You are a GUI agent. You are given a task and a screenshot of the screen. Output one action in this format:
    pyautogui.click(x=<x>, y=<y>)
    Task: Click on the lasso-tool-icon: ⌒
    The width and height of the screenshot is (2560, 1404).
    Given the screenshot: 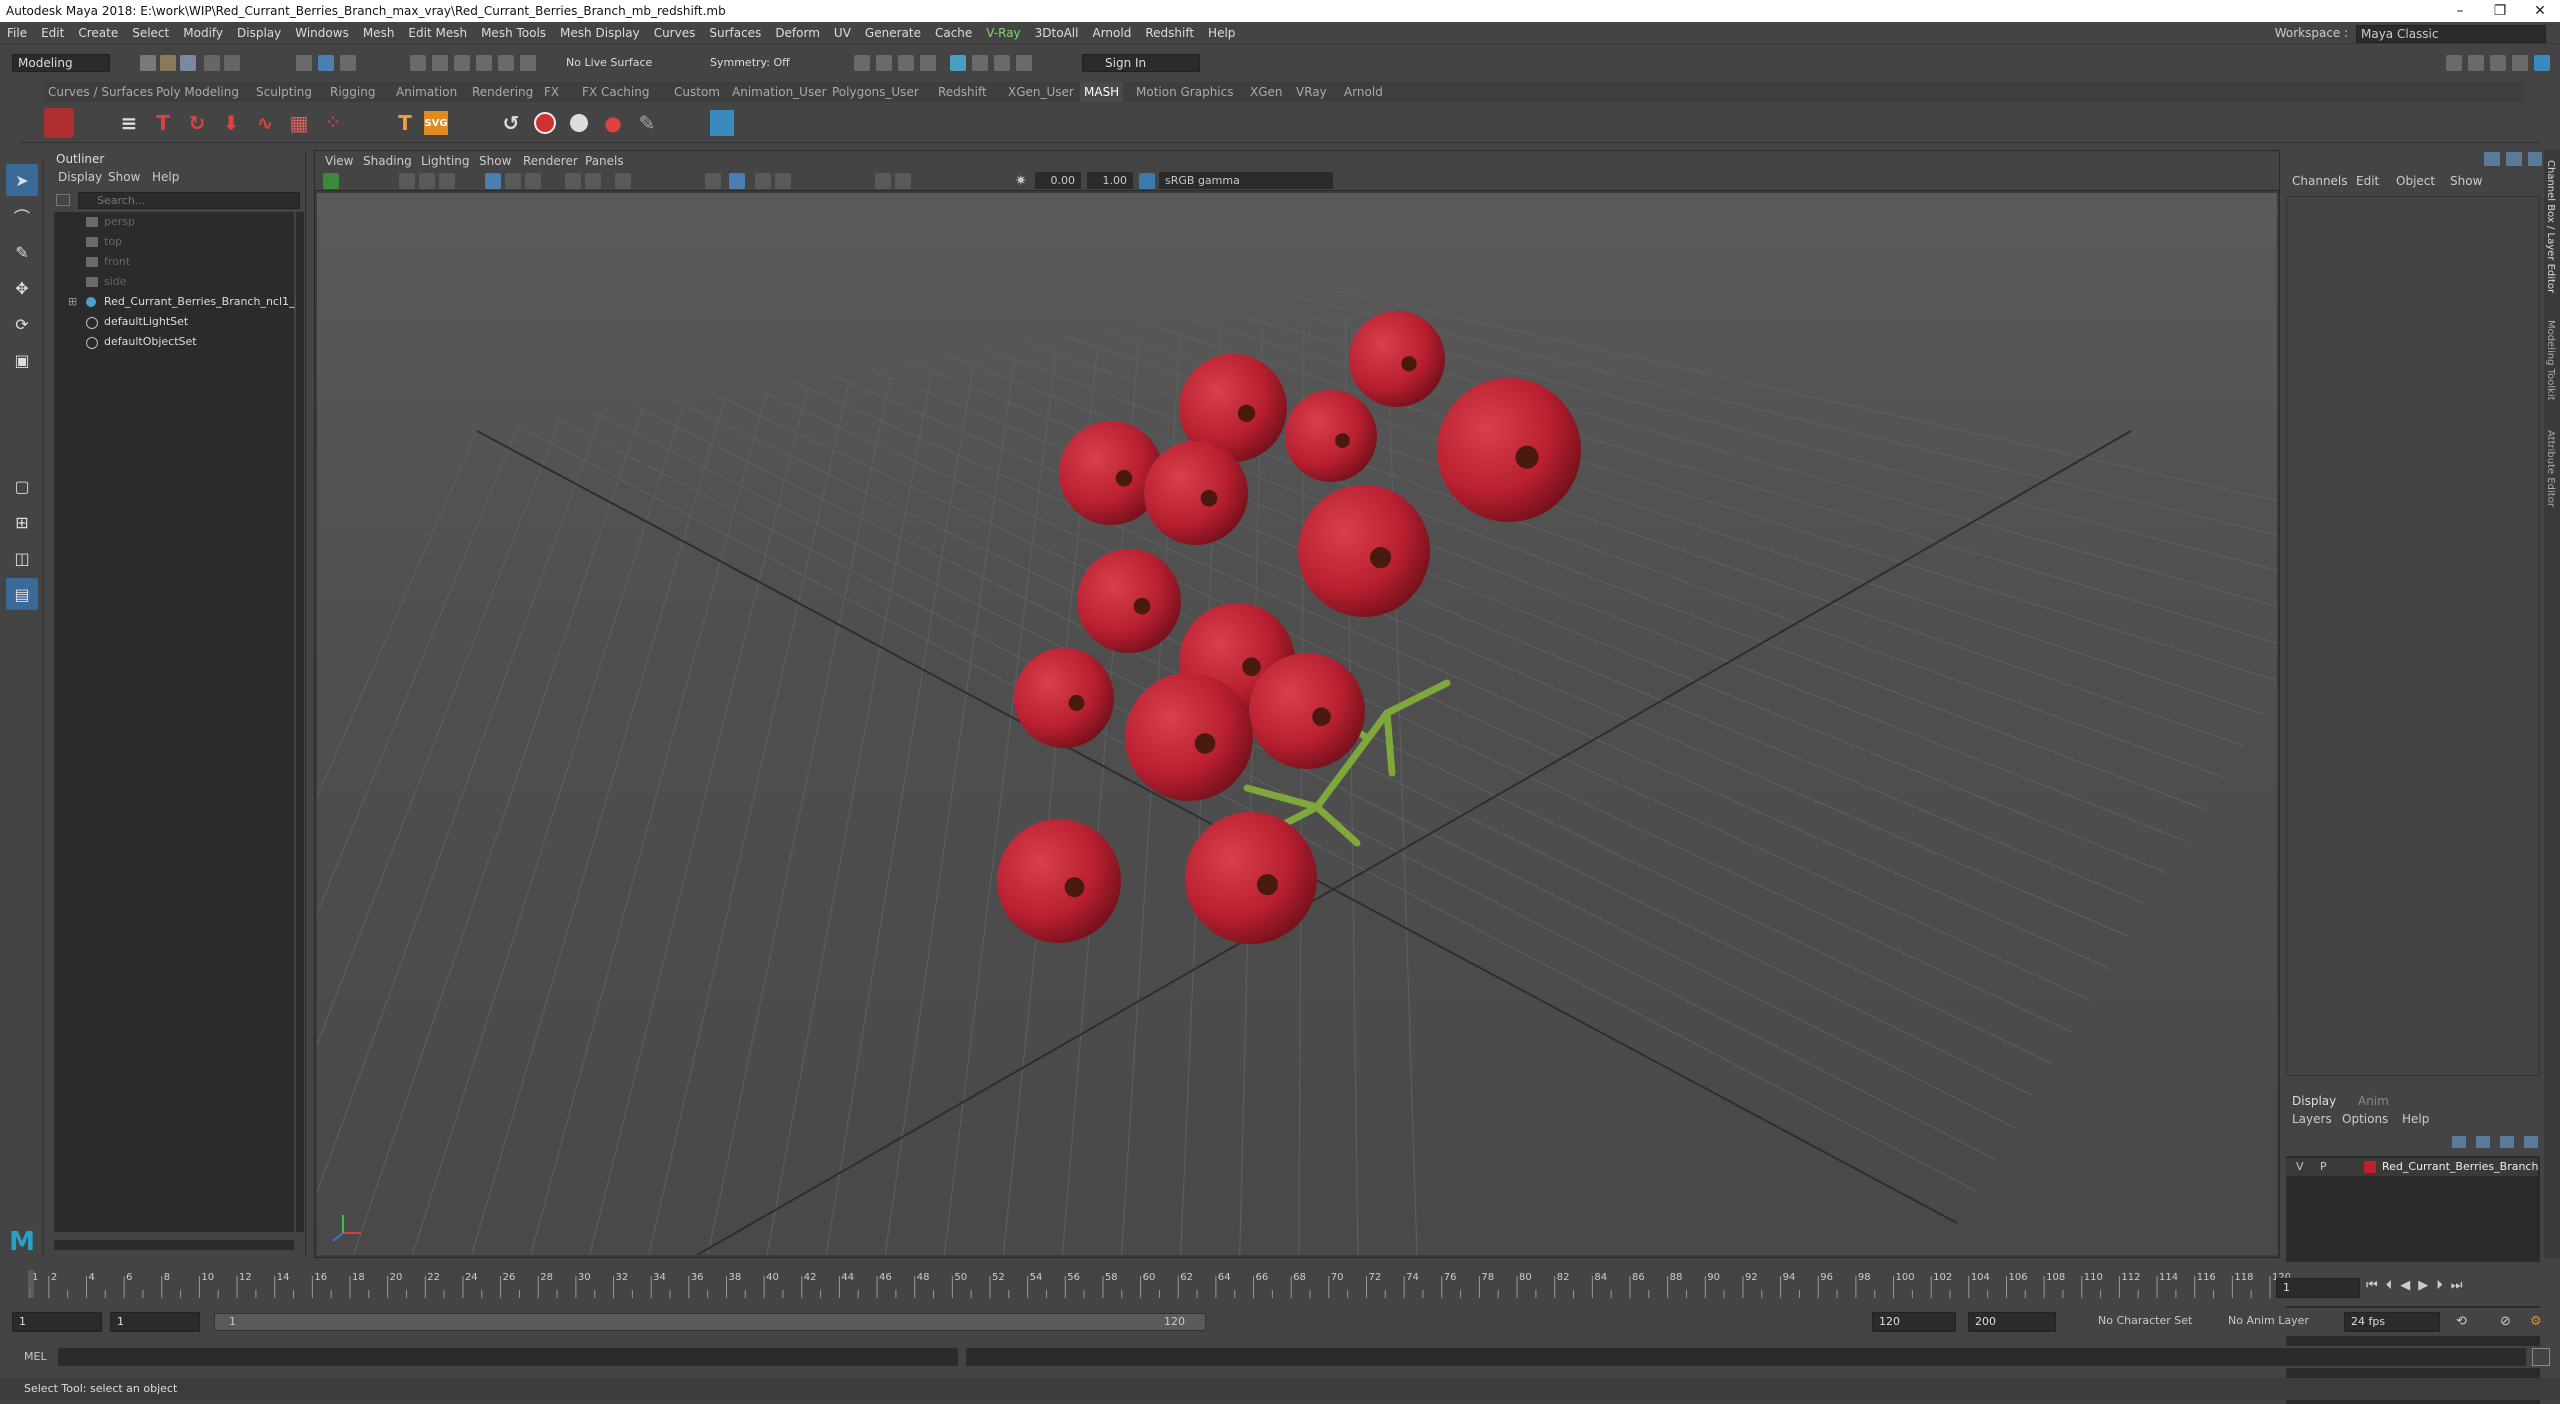 What is the action you would take?
    pyautogui.click(x=22, y=216)
    